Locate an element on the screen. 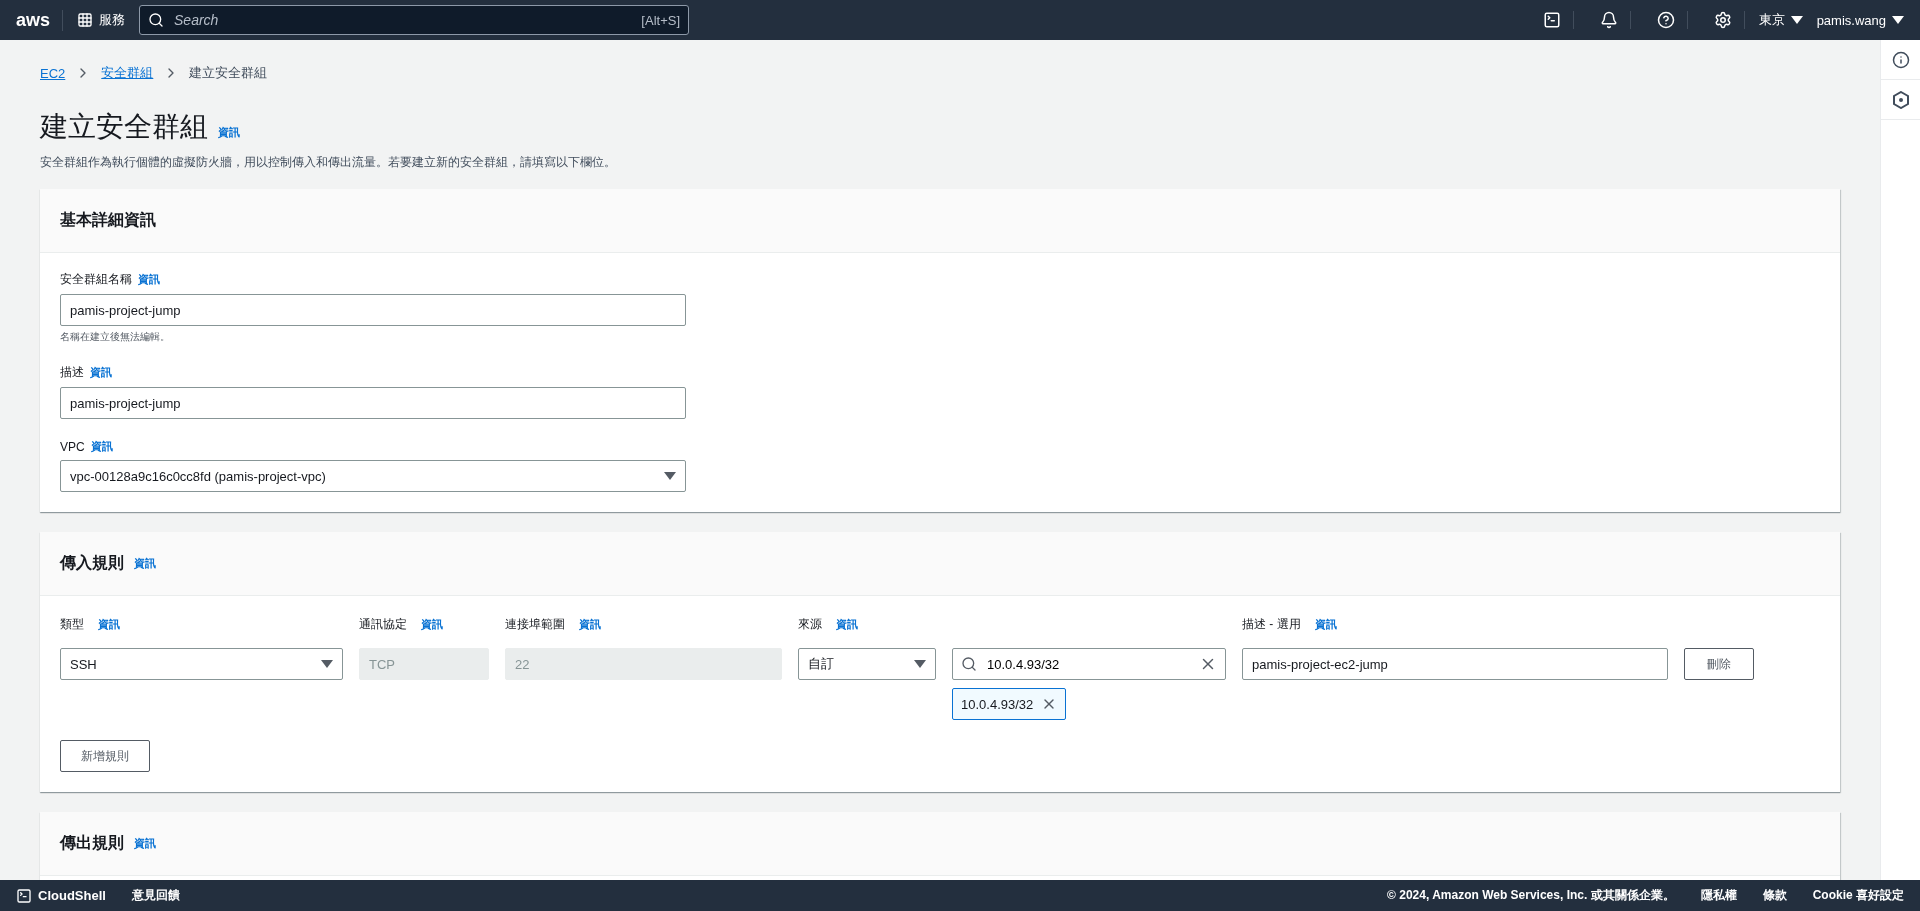 The height and width of the screenshot is (911, 1920). column-label: 類型 is located at coordinates (72, 624).